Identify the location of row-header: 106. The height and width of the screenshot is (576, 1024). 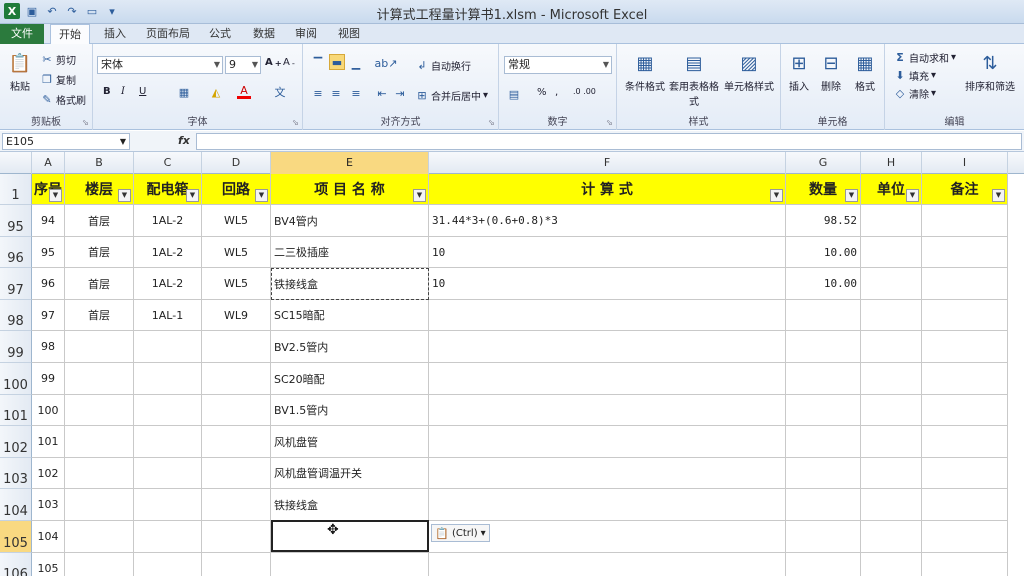
(16, 564).